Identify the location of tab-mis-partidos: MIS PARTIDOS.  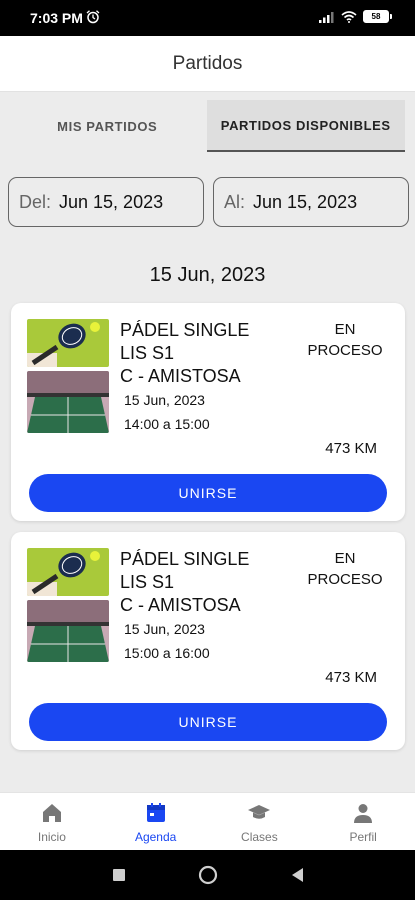
(107, 126).